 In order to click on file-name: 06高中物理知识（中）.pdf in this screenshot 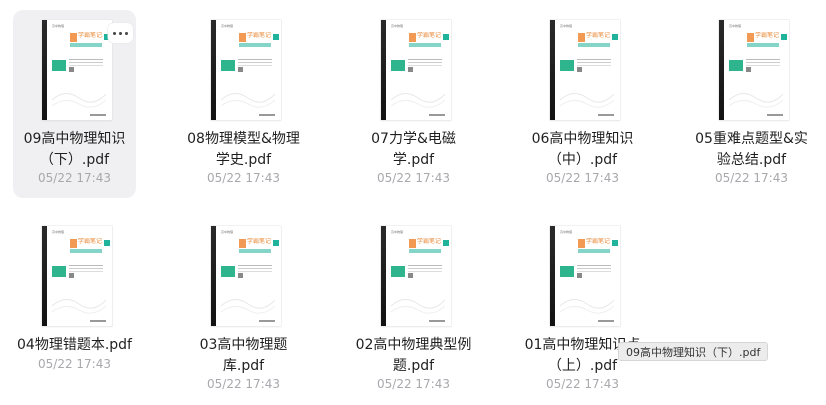, I will do `click(582, 150)`.